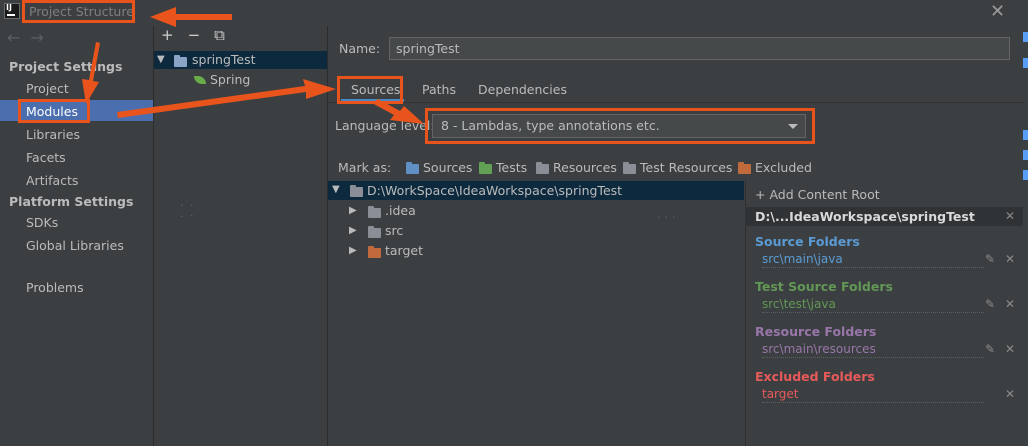  Describe the element at coordinates (226, 98) in the screenshot. I see `annotation-arrow-sources` at that location.